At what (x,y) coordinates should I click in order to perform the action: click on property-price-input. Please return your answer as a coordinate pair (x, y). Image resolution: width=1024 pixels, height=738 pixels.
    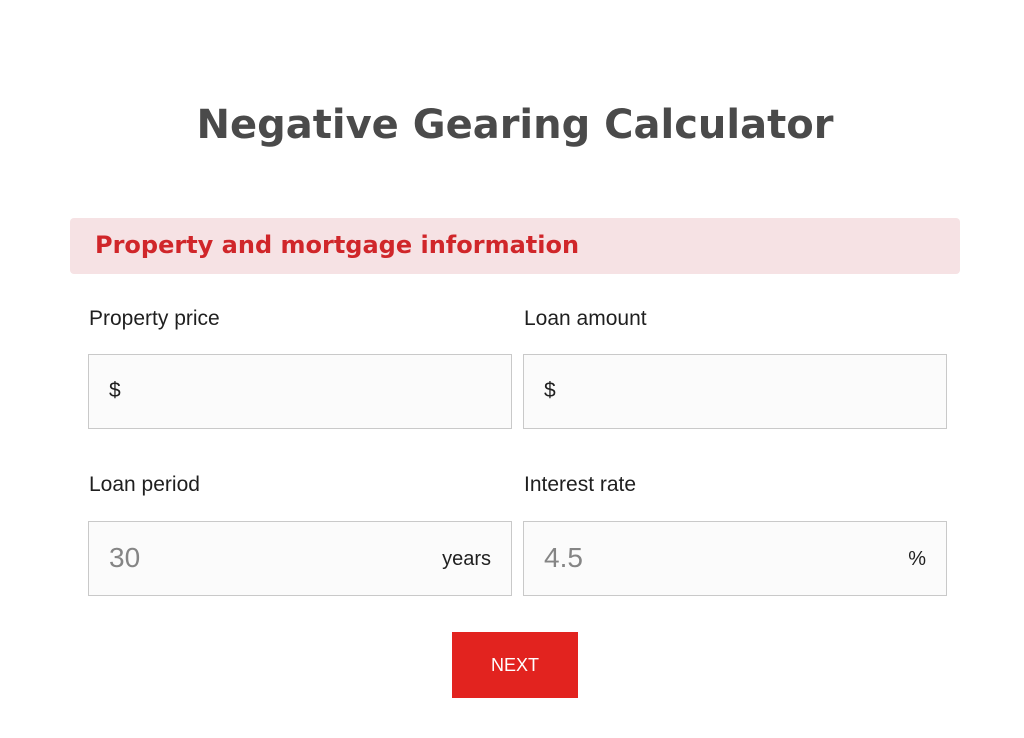
    Looking at the image, I should click on (300, 391).